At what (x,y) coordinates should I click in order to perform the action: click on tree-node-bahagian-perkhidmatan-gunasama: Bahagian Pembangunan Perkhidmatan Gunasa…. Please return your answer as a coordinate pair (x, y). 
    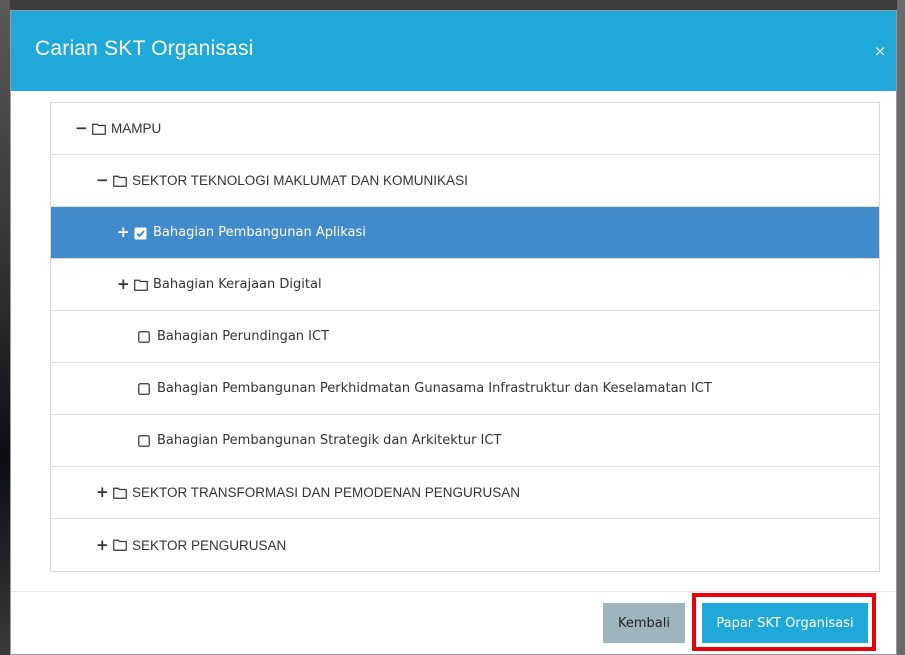
    Looking at the image, I should click on (465, 389).